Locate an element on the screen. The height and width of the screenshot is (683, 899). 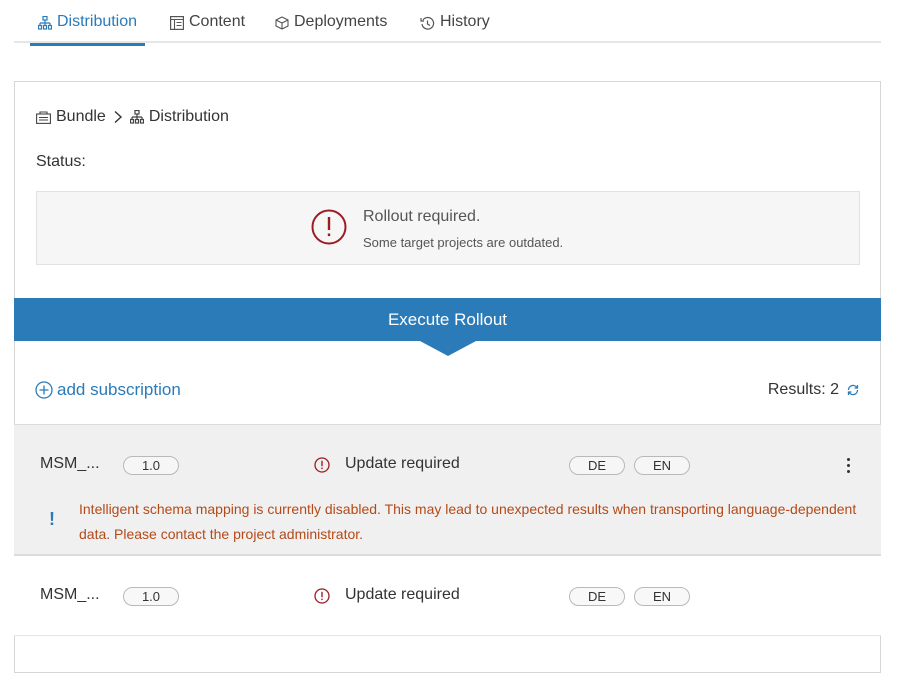
tab-history: History is located at coordinates (455, 28).